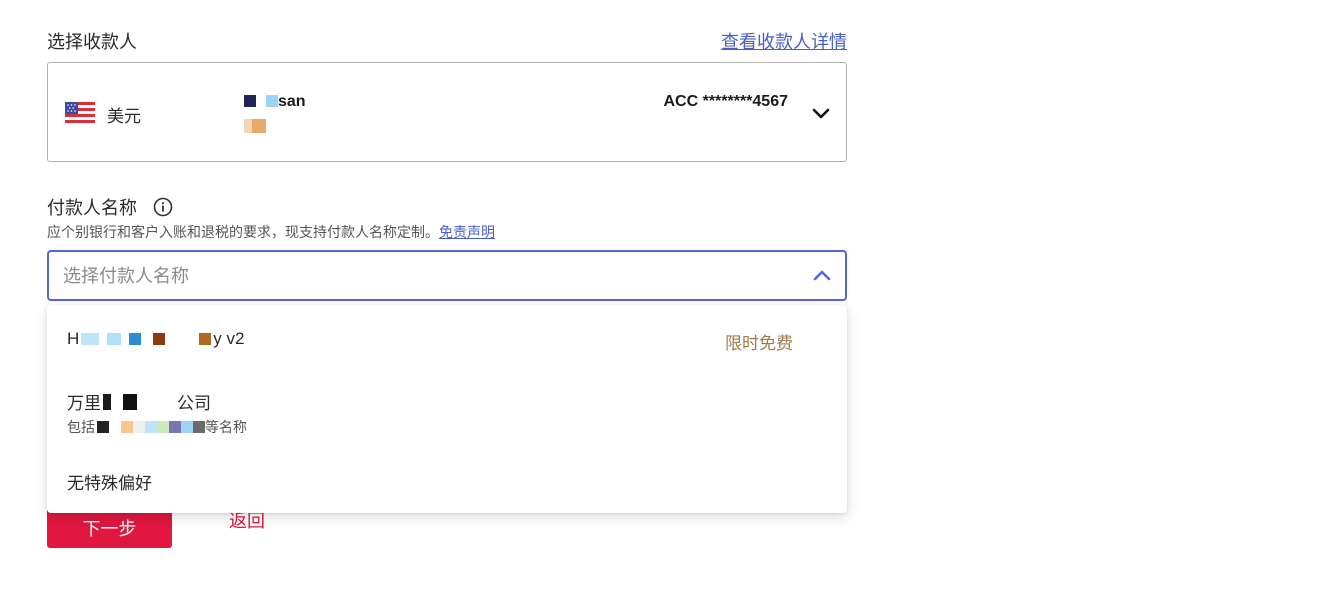 The width and height of the screenshot is (1335, 590). I want to click on chevron-up-icon, so click(822, 275).